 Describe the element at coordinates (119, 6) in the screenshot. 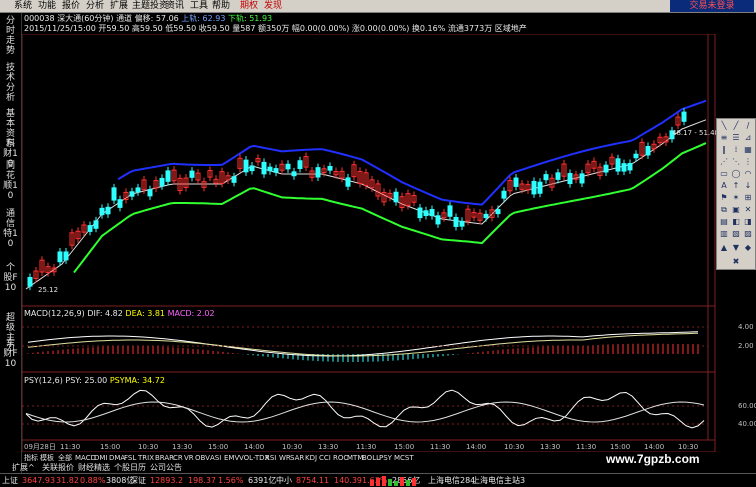

I see `menu-extend: 扩展` at that location.